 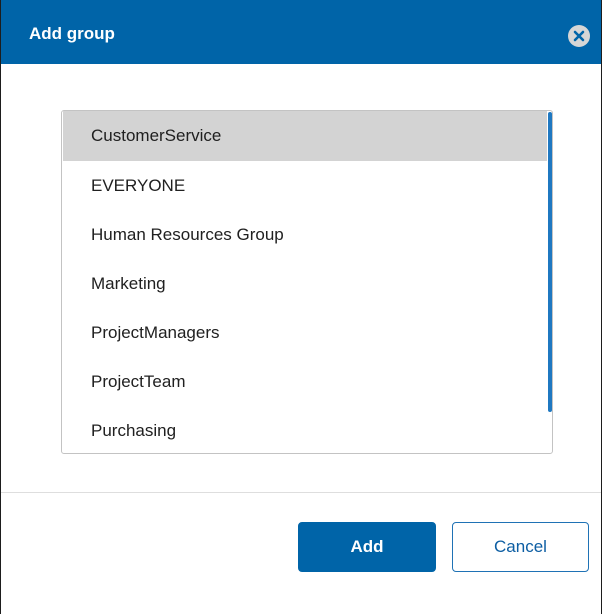 What do you see at coordinates (301, 492) in the screenshot?
I see `footer-divider` at bounding box center [301, 492].